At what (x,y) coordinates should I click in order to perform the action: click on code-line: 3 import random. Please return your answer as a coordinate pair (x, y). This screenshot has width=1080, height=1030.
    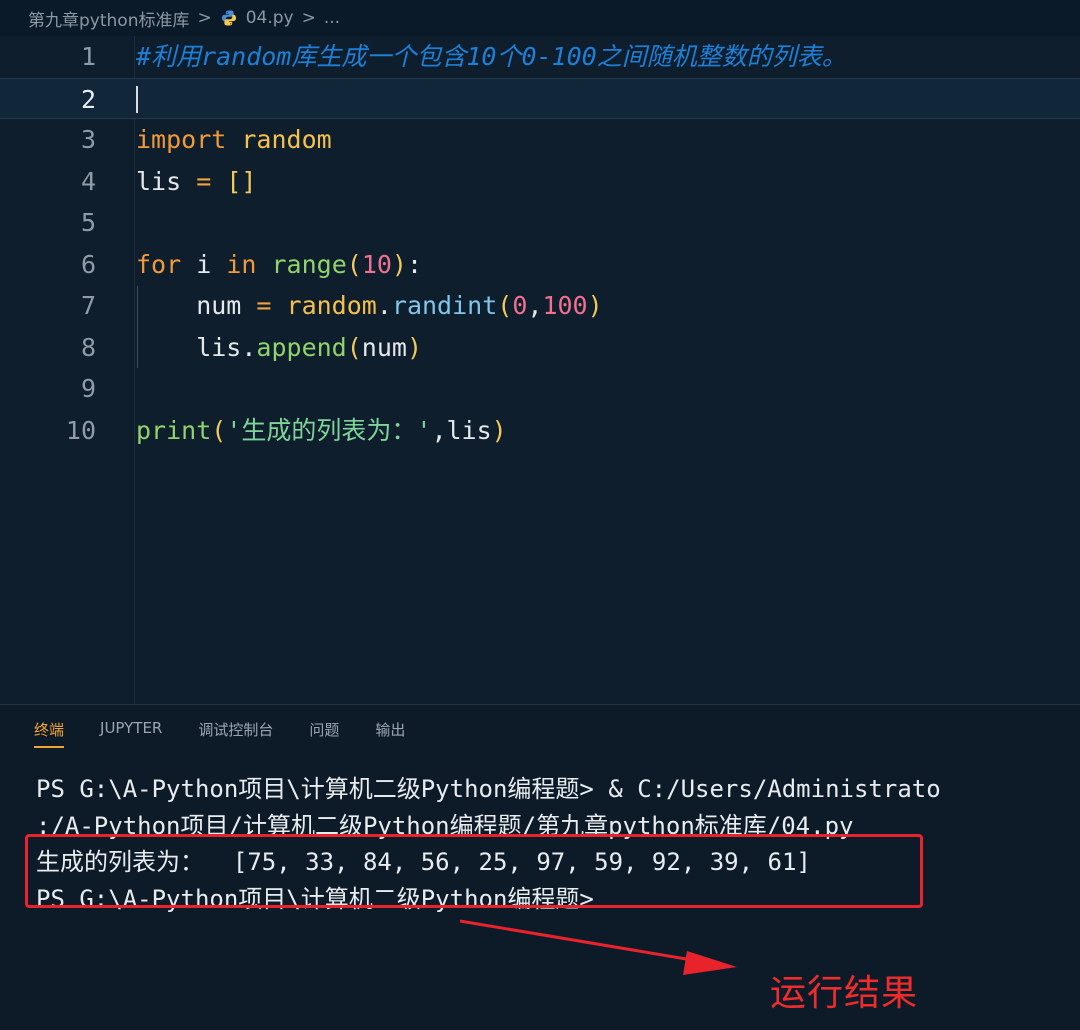
    Looking at the image, I should click on (540, 139).